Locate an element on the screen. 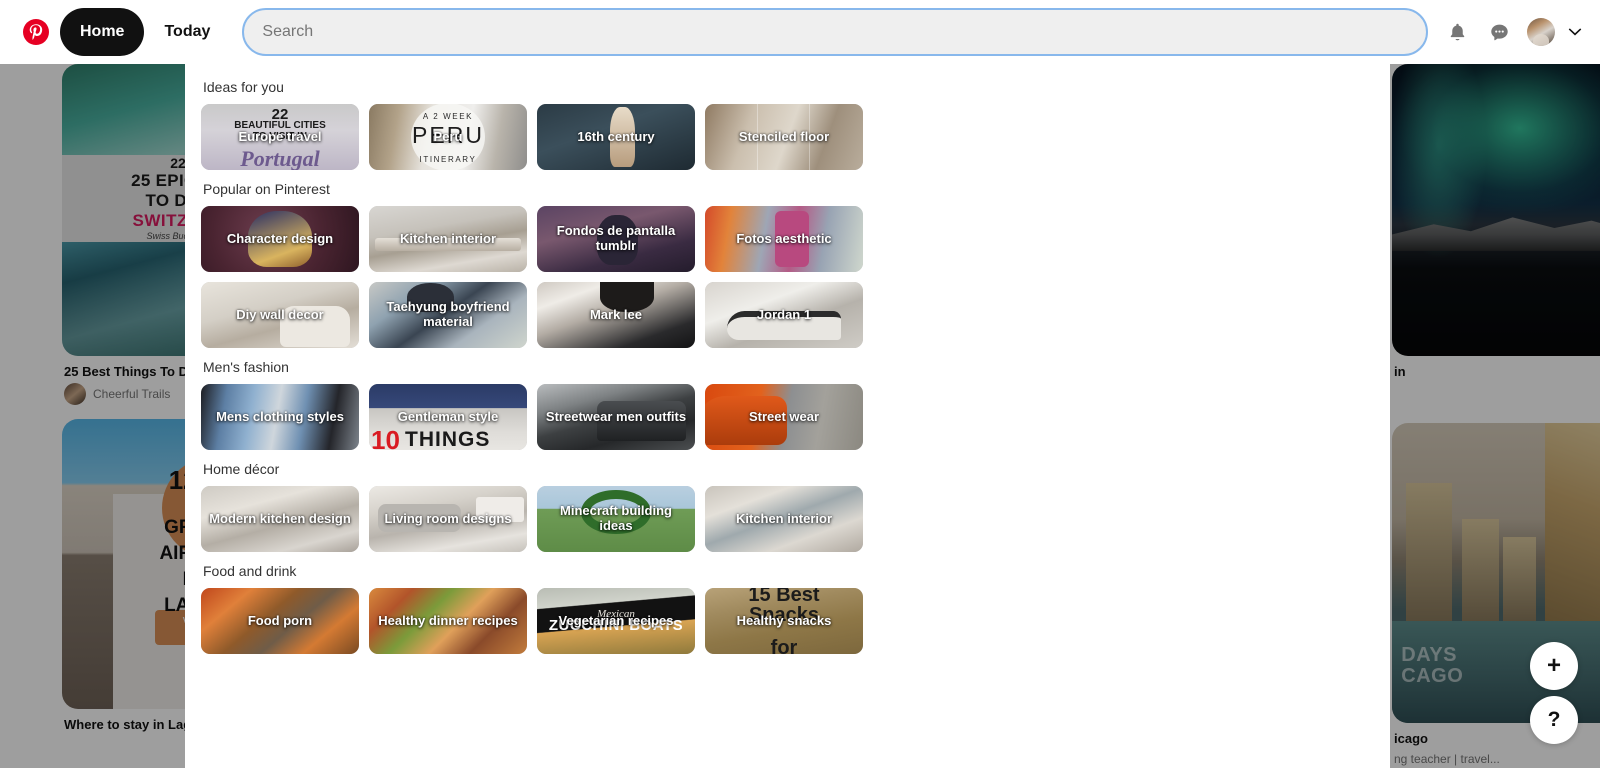 This screenshot has width=1600, height=768. suggestion-tile: Modern kitchen design is located at coordinates (280, 519).